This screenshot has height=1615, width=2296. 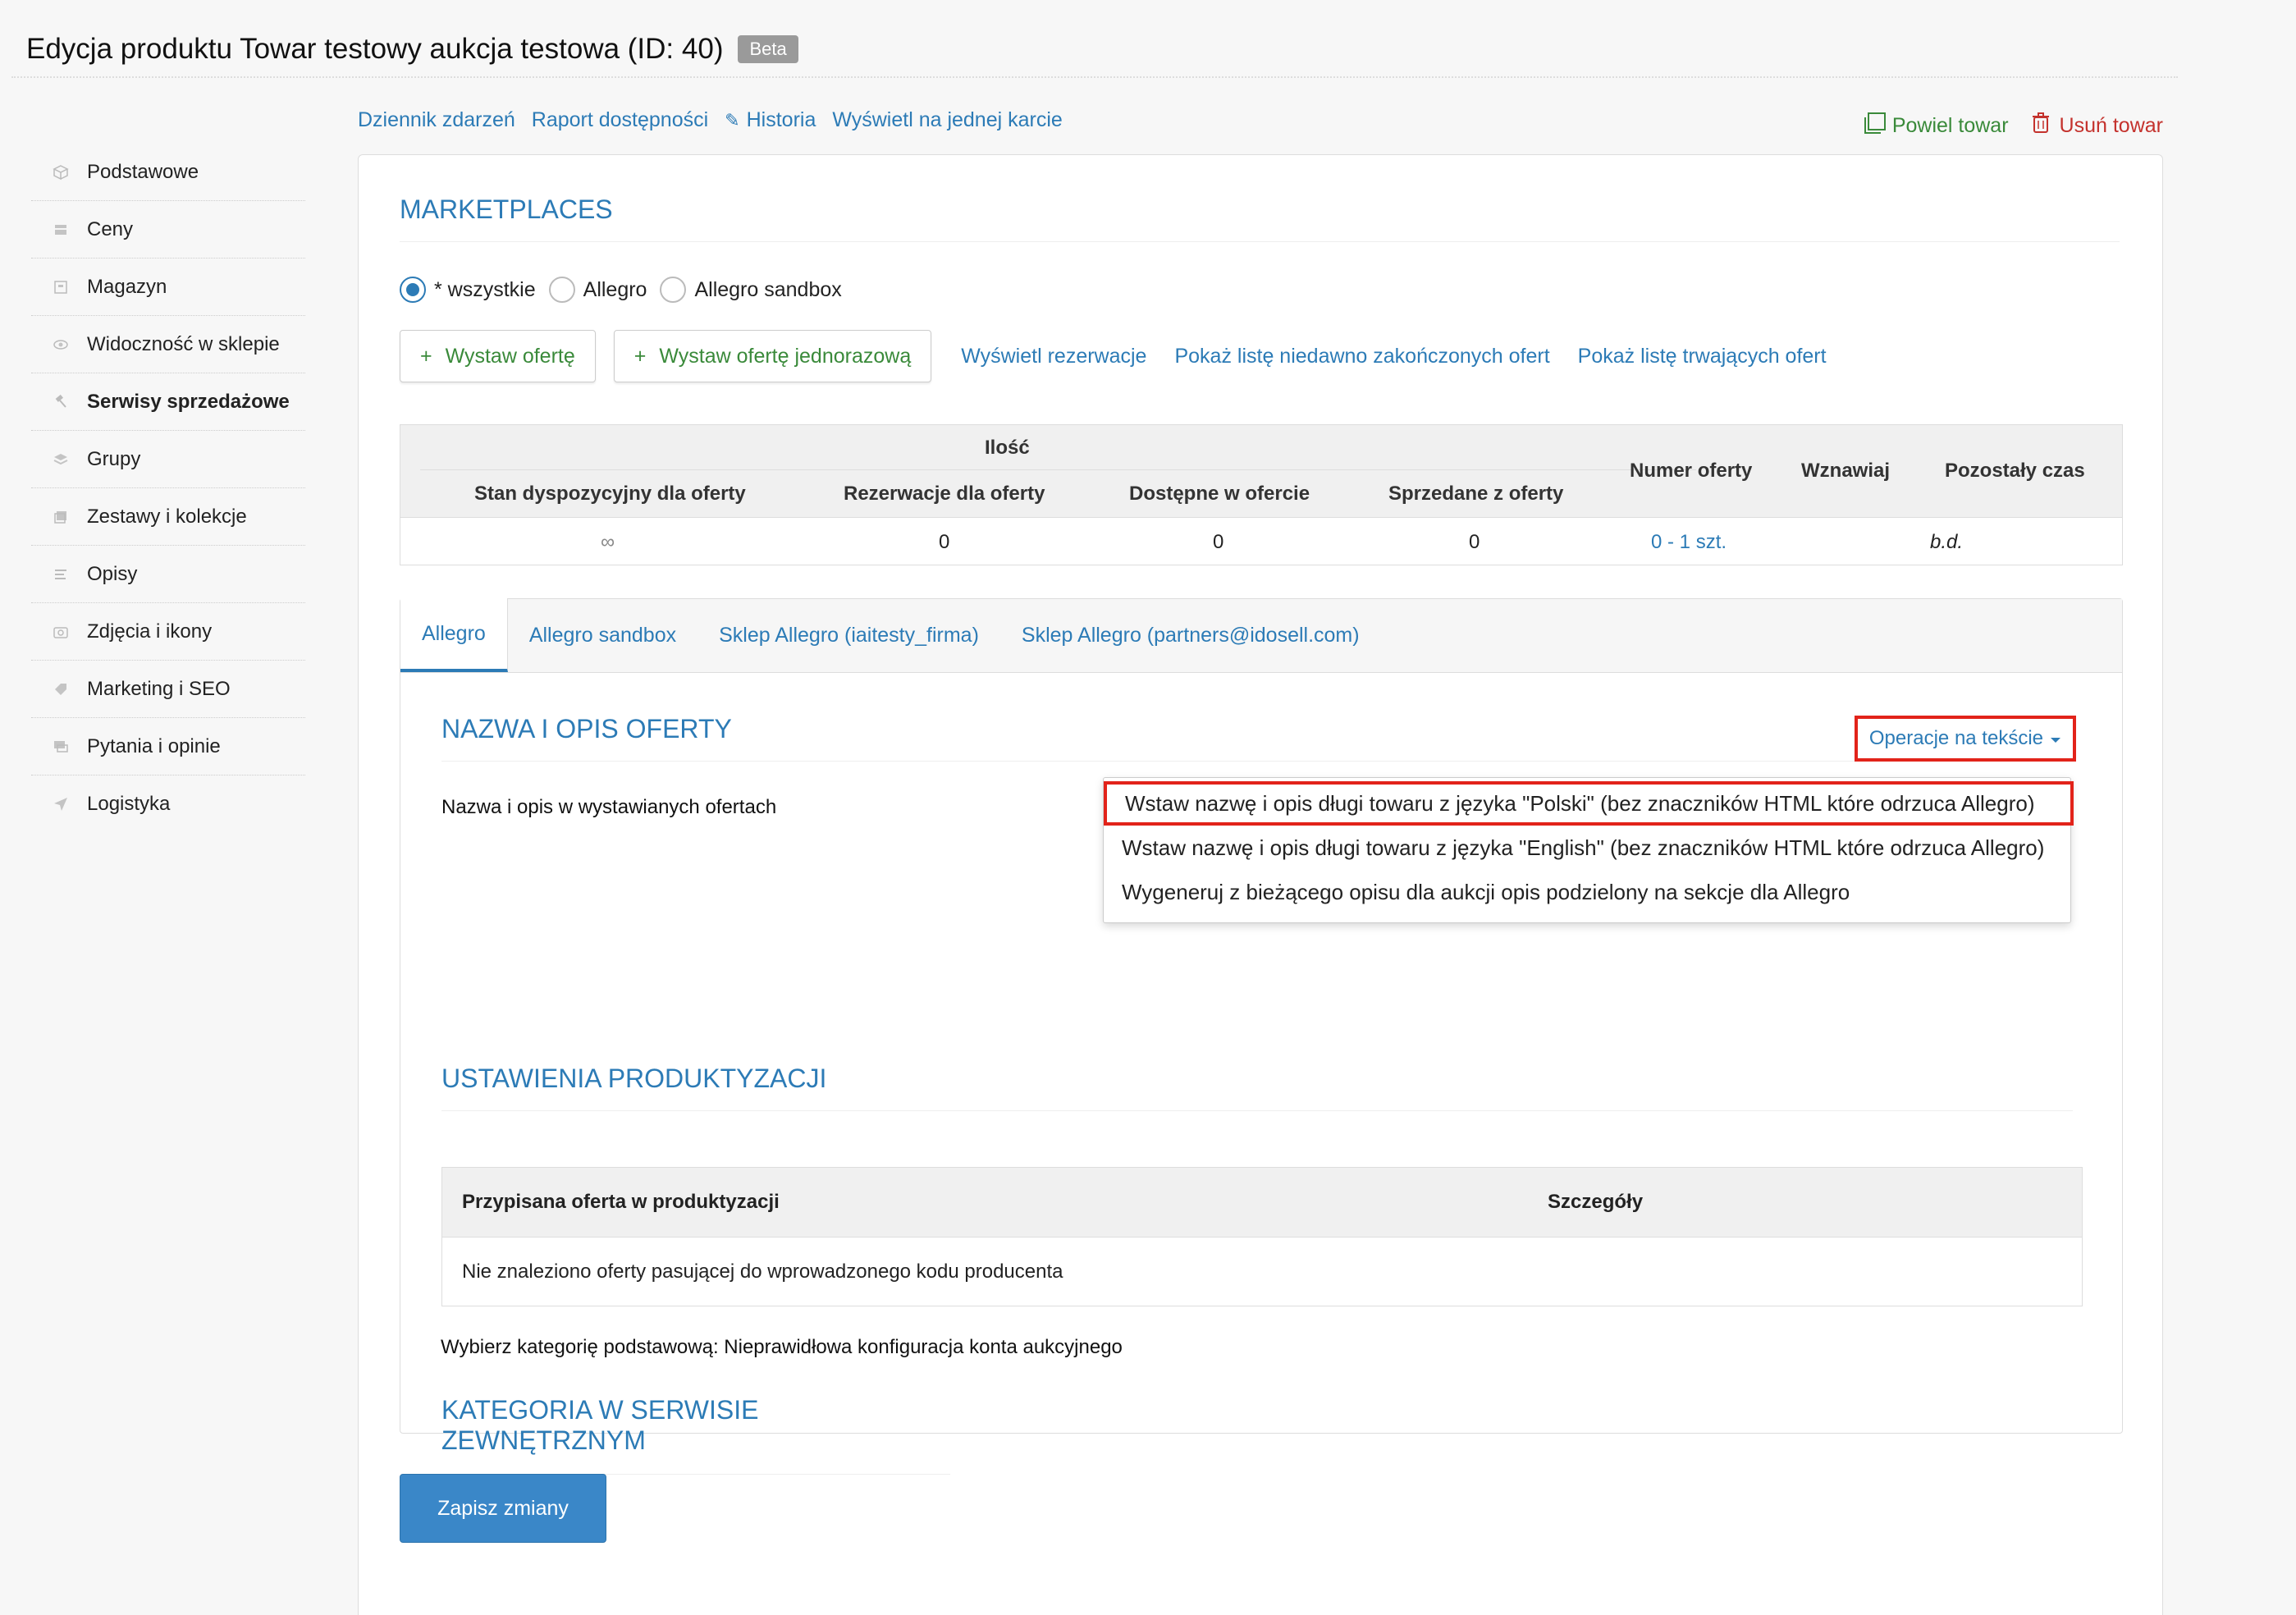 I want to click on table-row: ∞ 0 0 0 0 - 1 szt. b.d., so click(x=1261, y=541).